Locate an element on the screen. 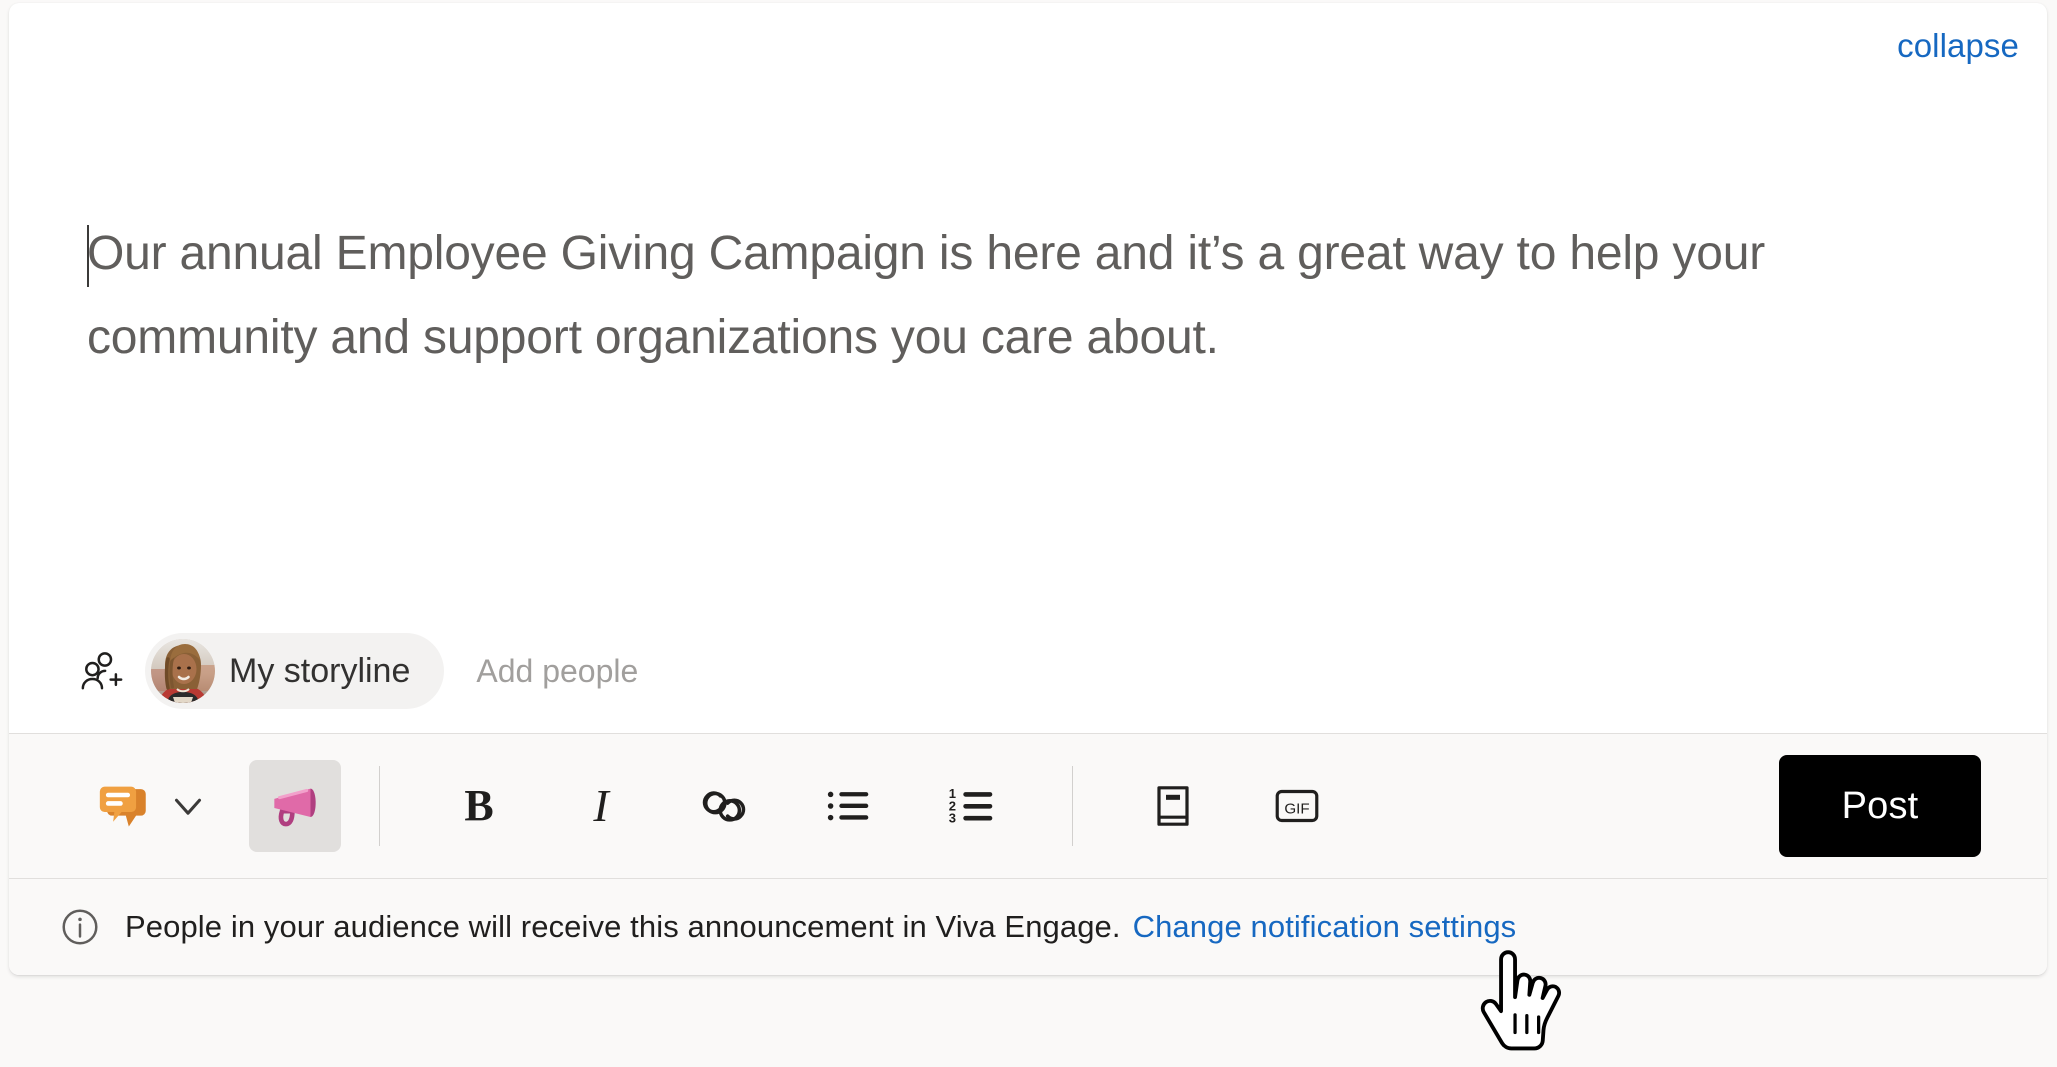 The image size is (2057, 1067). italic-button: I is located at coordinates (601, 806).